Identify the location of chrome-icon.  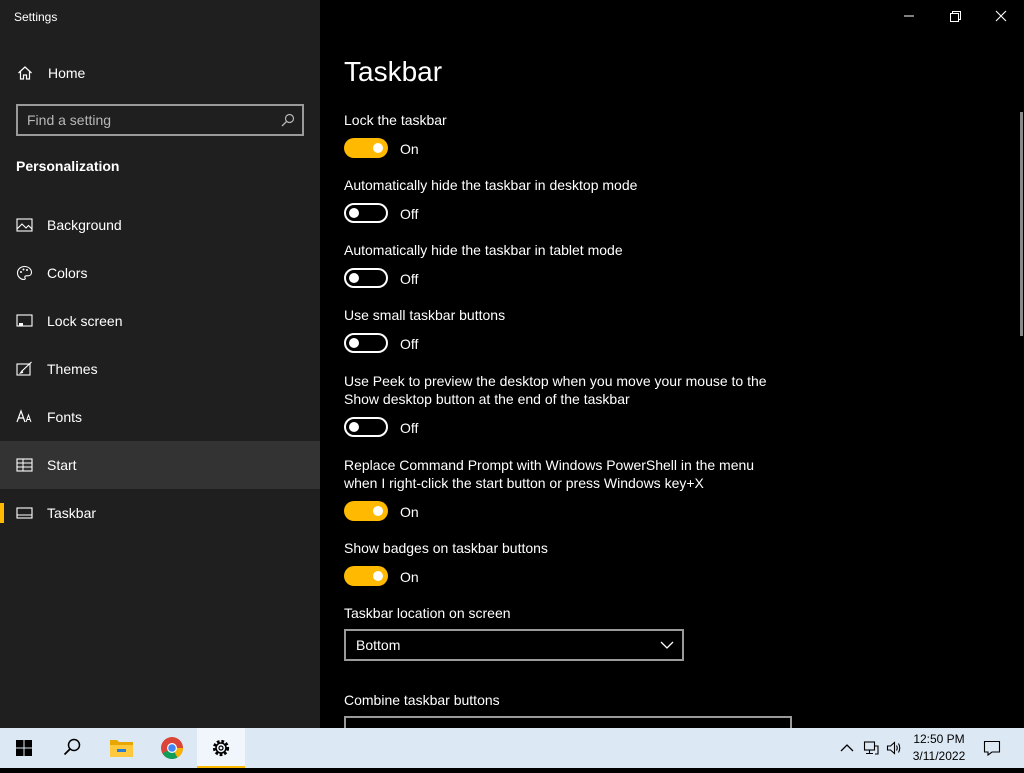
(172, 748).